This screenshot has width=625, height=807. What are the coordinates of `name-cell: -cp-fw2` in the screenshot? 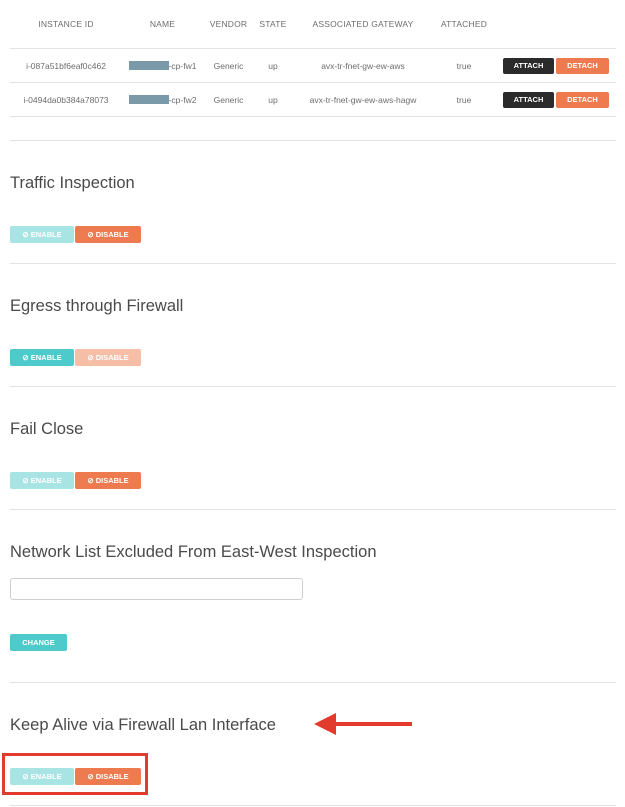 It's located at (162, 99).